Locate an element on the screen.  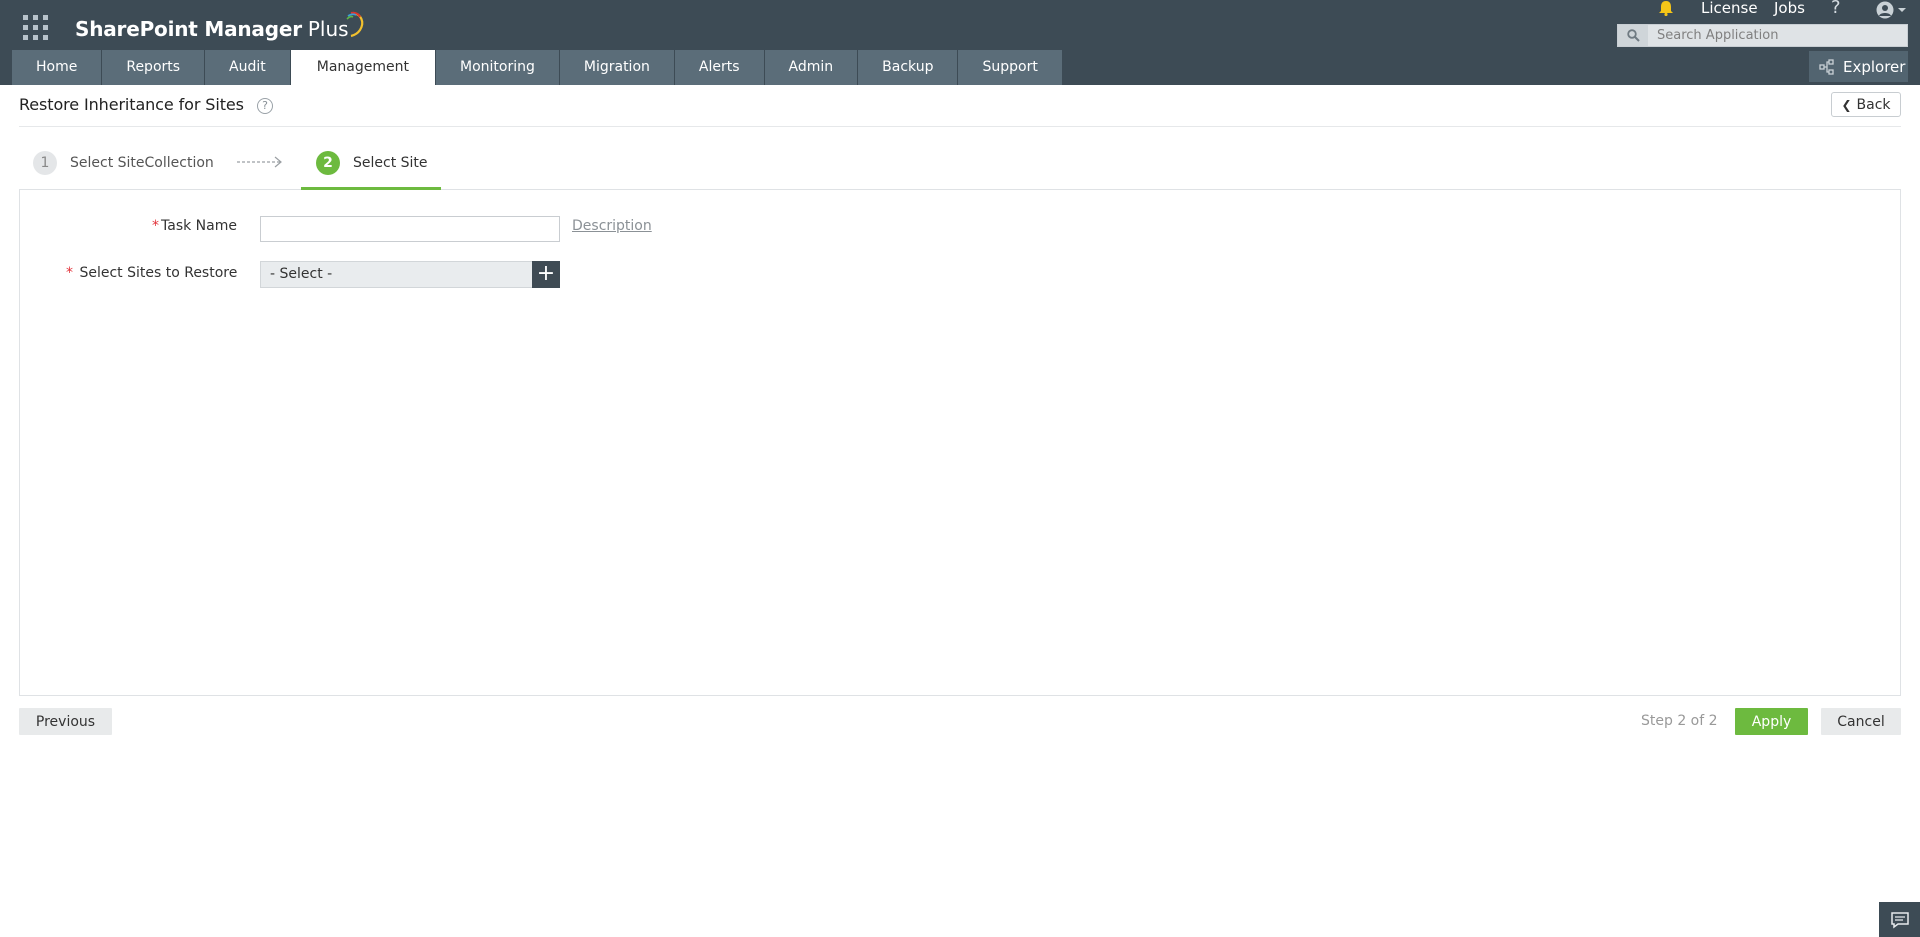
task-name-label-text: Task Name is located at coordinates (199, 226).